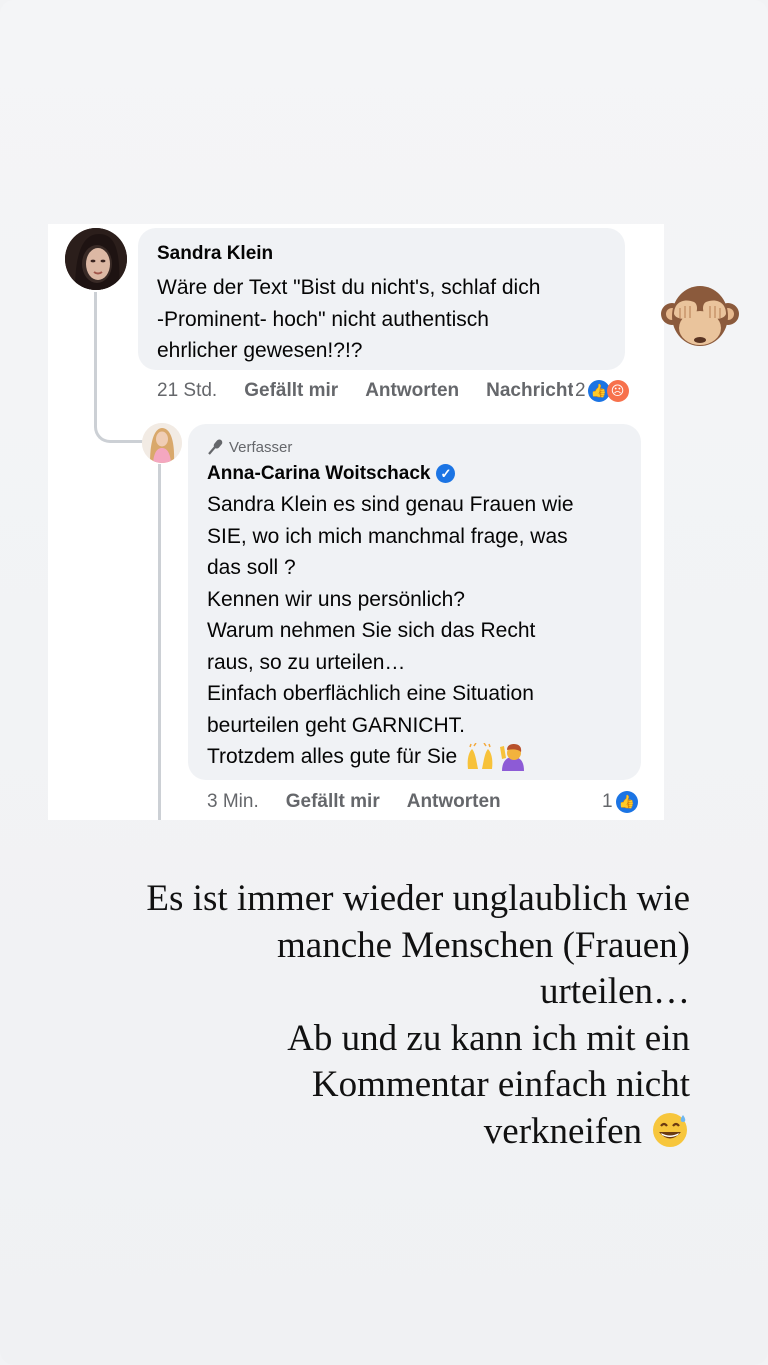 Image resolution: width=768 pixels, height=1365 pixels. What do you see at coordinates (607, 801) in the screenshot?
I see `reaction-count: 1` at bounding box center [607, 801].